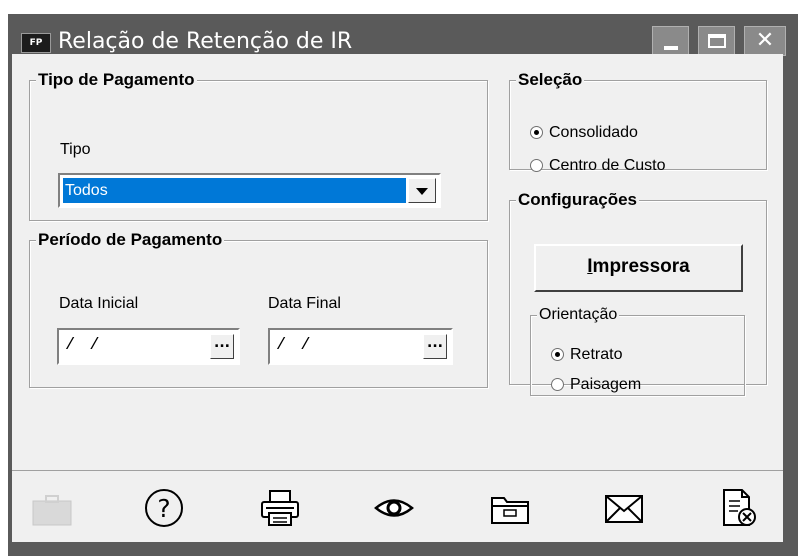  What do you see at coordinates (52, 508) in the screenshot?
I see `briefcase-icon` at bounding box center [52, 508].